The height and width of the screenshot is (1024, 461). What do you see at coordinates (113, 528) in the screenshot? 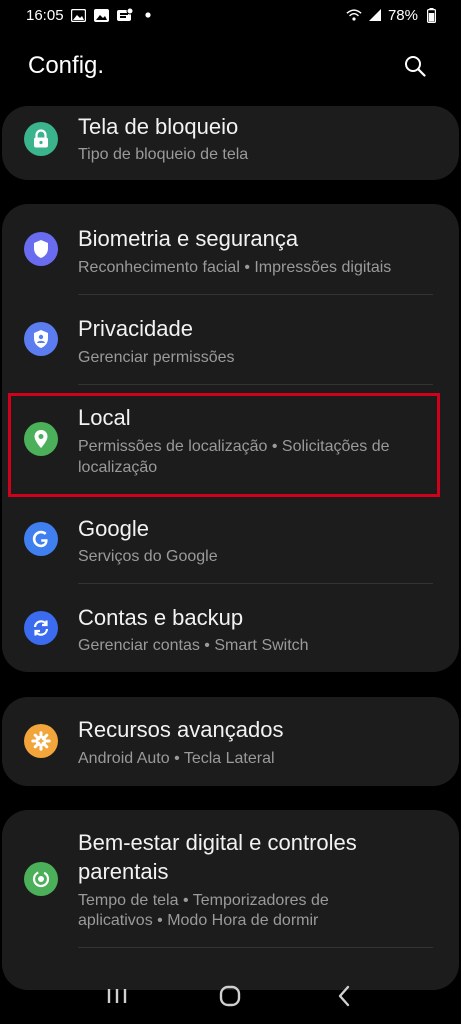
I see `item-title: Google` at bounding box center [113, 528].